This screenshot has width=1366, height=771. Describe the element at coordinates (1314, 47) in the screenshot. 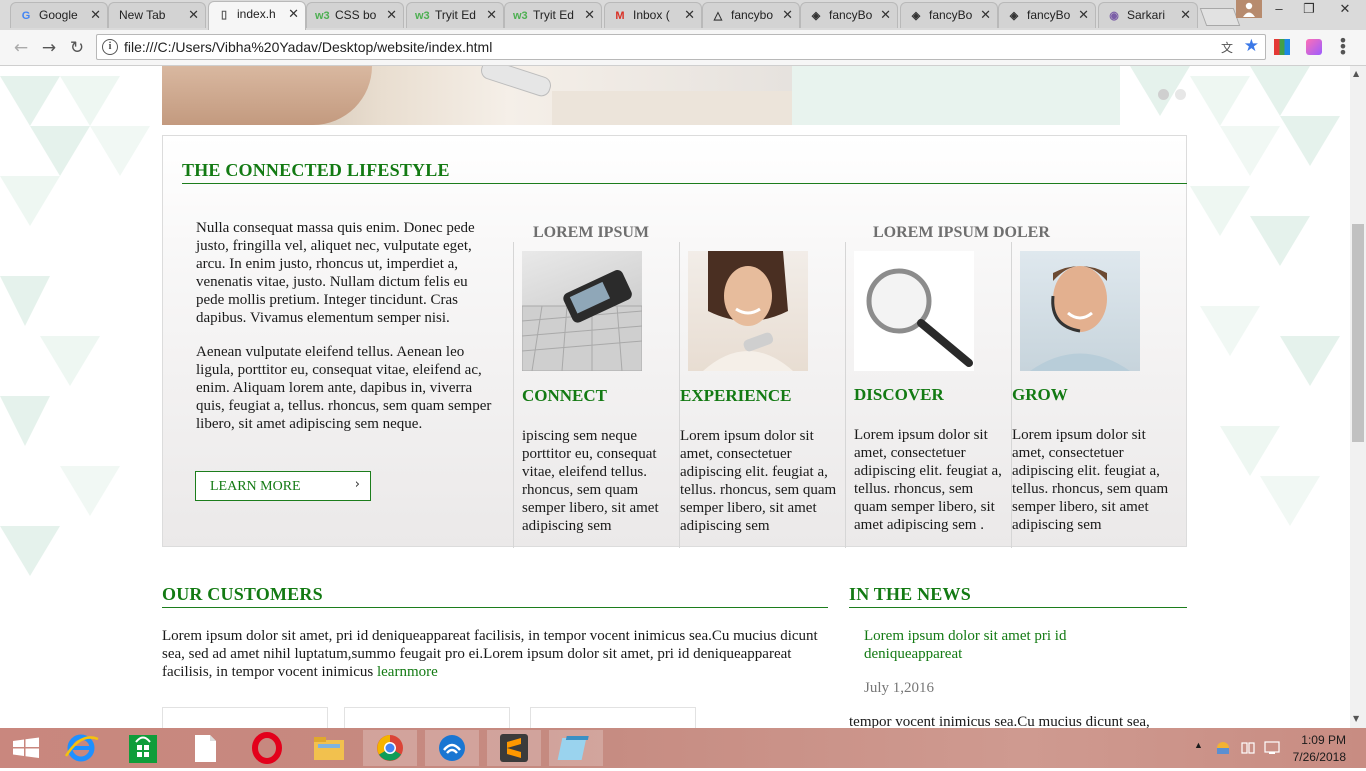

I see `gradient-extension-icon` at that location.